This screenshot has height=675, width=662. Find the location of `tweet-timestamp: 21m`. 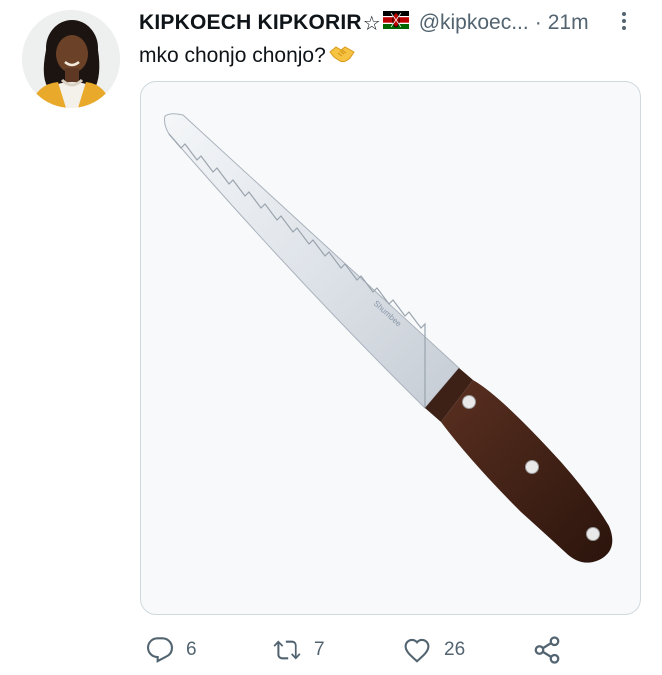

tweet-timestamp: 21m is located at coordinates (568, 23).